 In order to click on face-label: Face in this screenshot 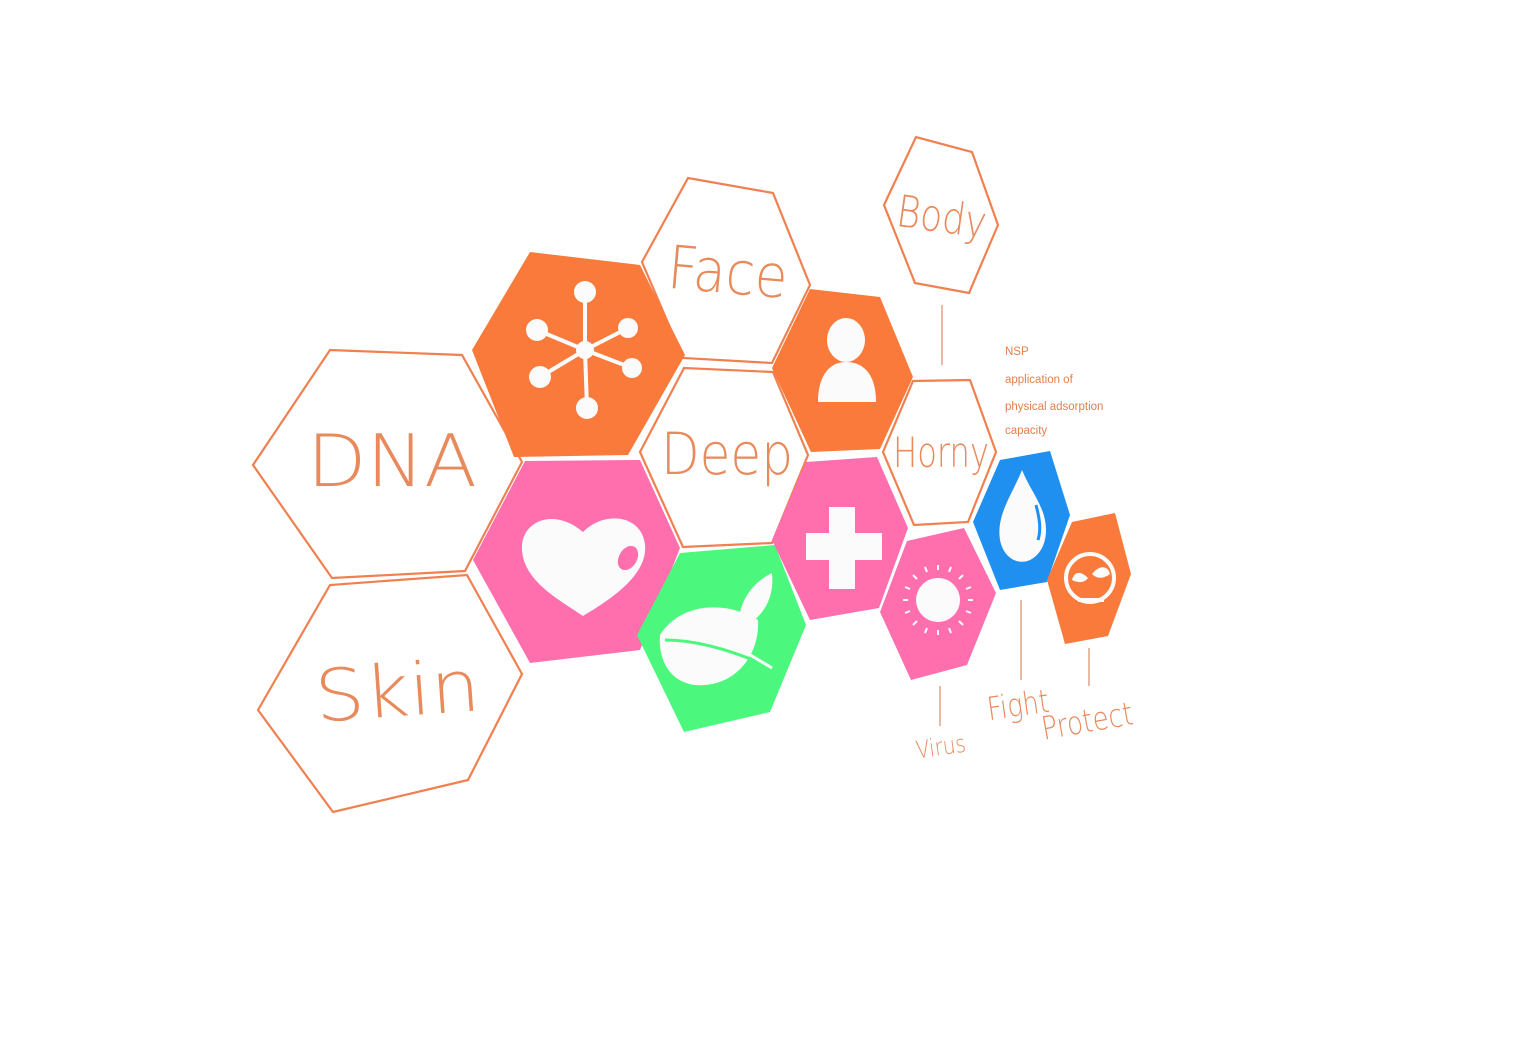, I will do `click(728, 273)`.